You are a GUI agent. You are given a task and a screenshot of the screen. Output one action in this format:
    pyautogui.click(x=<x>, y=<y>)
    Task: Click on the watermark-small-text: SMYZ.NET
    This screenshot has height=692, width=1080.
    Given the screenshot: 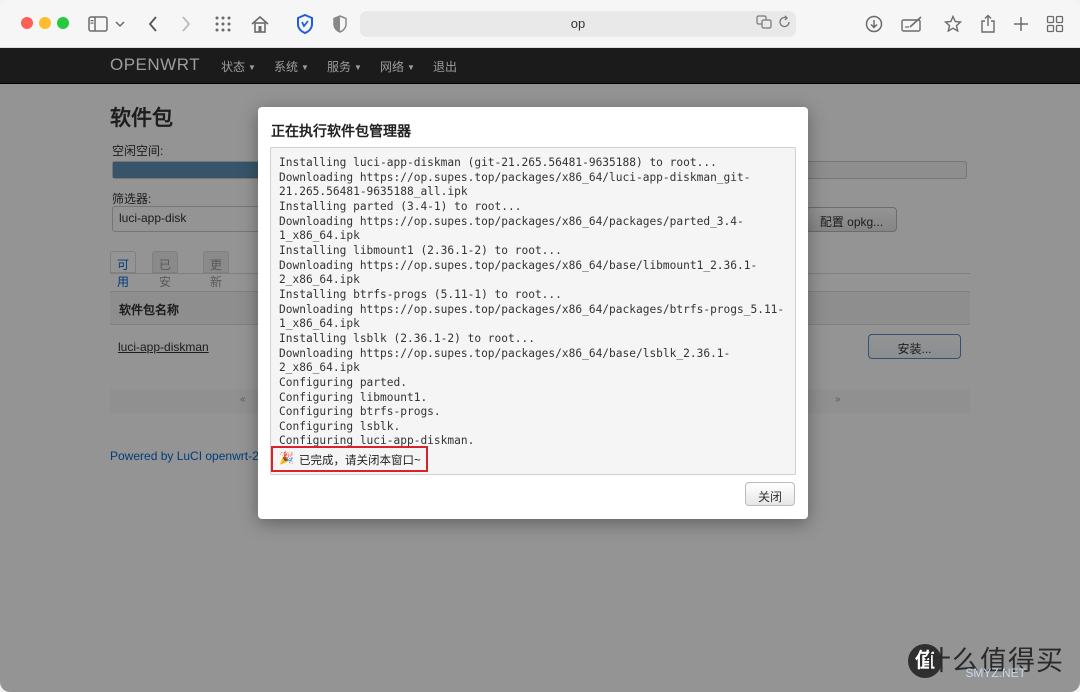 What is the action you would take?
    pyautogui.click(x=995, y=673)
    